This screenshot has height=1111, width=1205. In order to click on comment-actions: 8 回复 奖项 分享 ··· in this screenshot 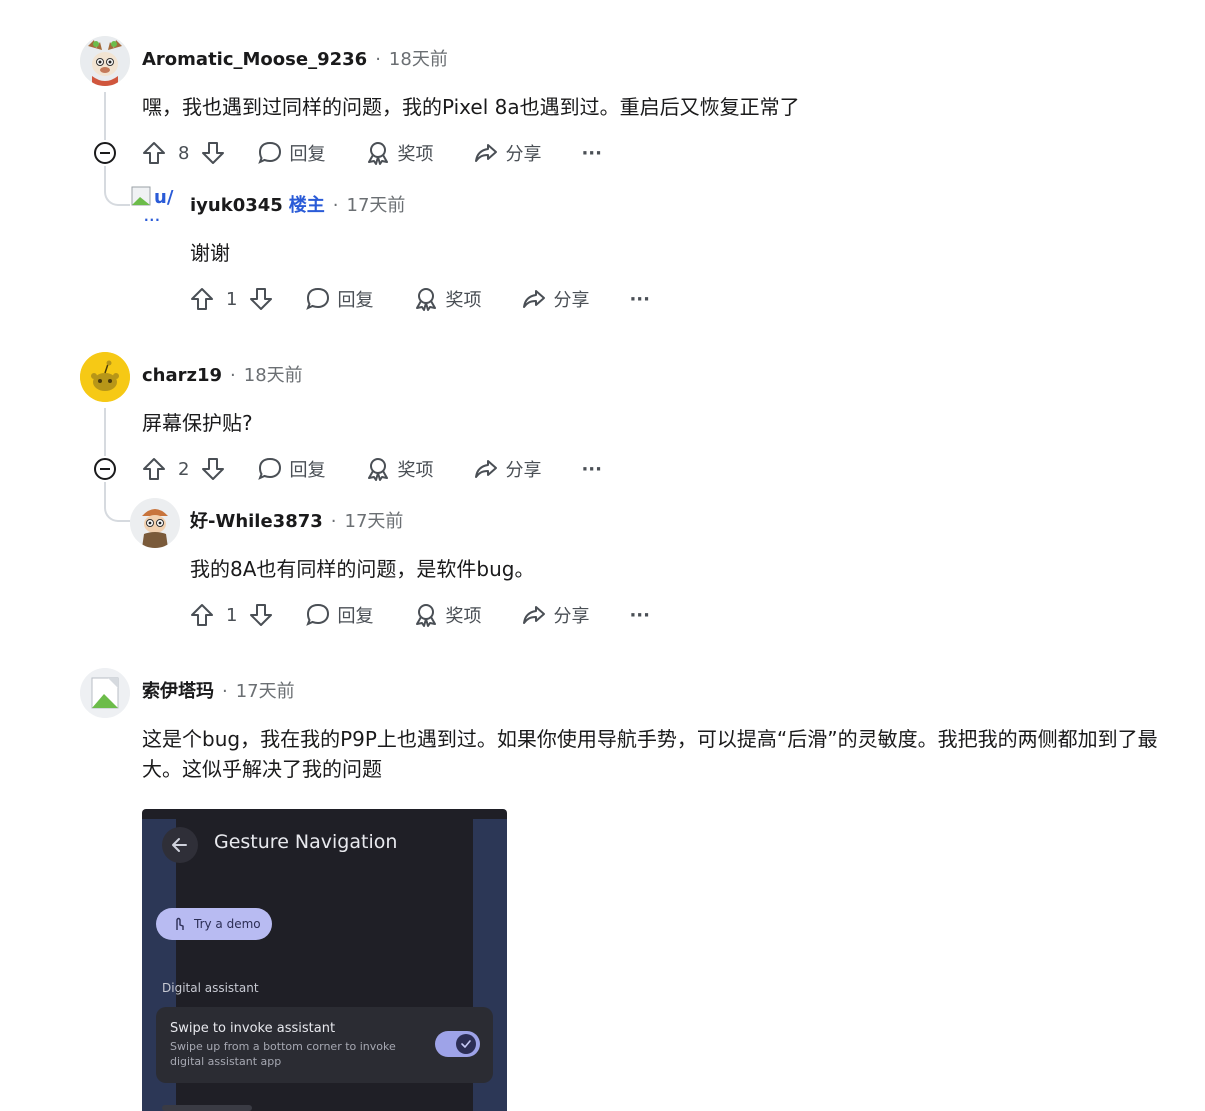, I will do `click(371, 153)`.